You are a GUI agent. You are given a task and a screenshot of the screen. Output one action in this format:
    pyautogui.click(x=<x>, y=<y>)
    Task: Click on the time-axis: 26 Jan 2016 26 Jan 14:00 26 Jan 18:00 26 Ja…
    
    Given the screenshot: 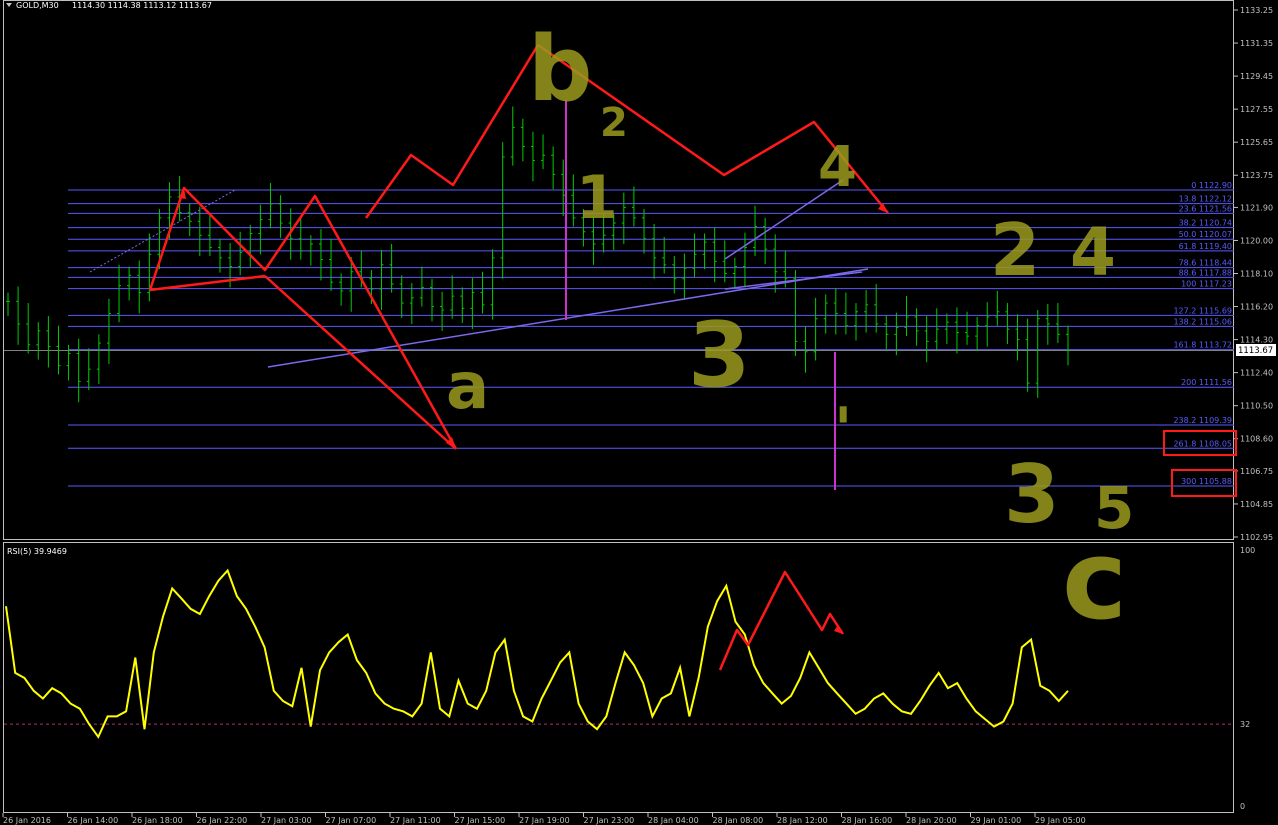 What is the action you would take?
    pyautogui.click(x=544, y=819)
    